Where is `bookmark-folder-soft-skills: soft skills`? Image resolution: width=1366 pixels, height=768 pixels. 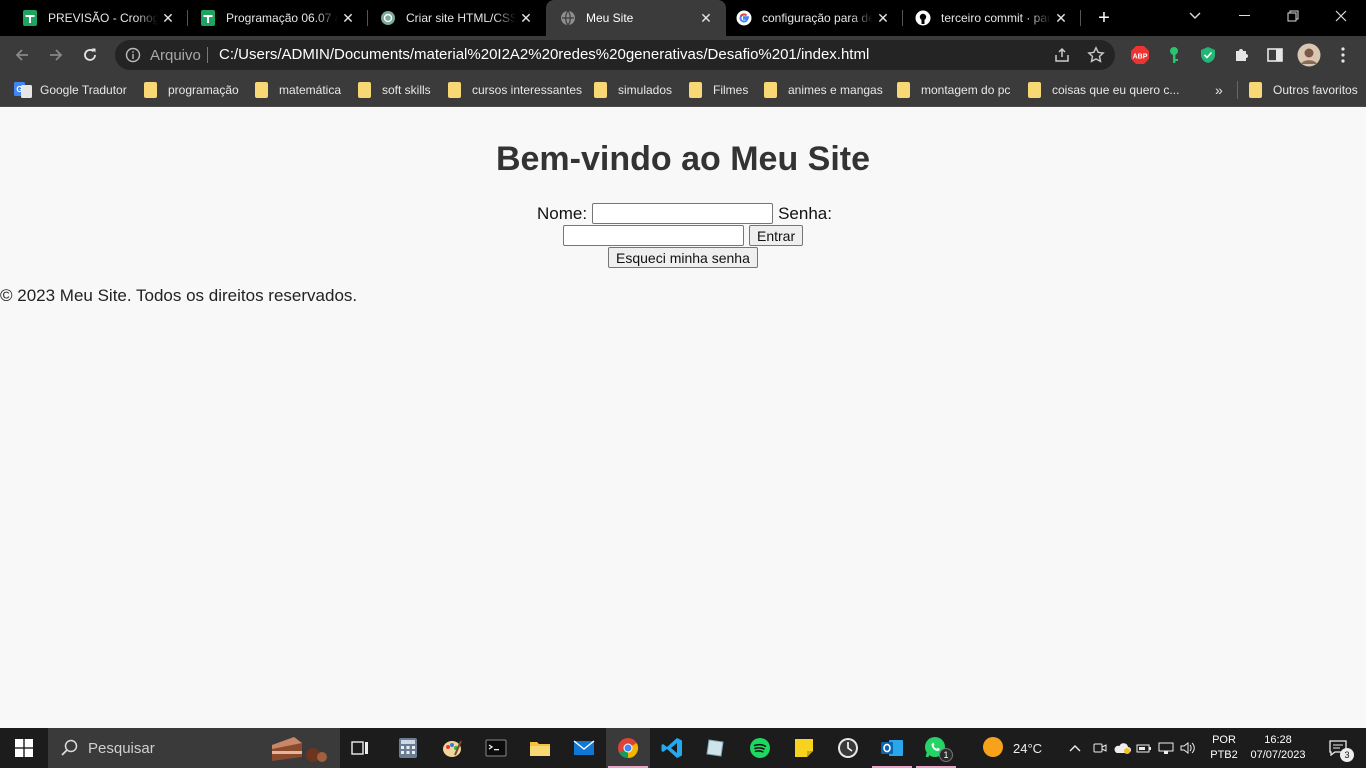
bookmark-folder-soft-skills: soft skills is located at coordinates (394, 90).